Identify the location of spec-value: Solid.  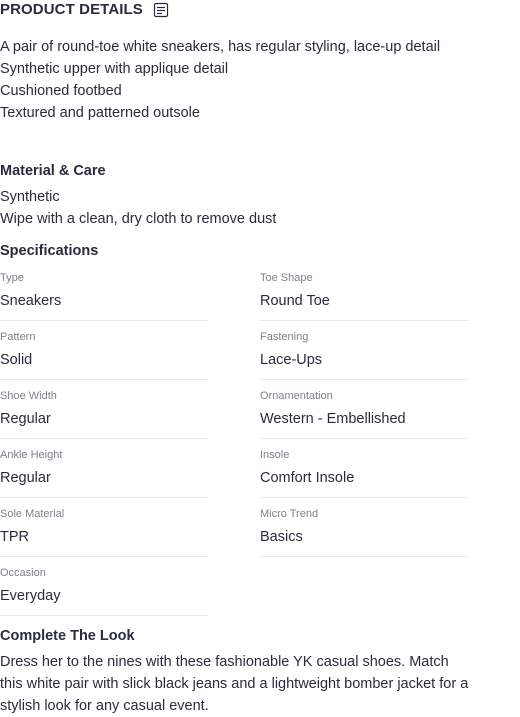
(16, 360).